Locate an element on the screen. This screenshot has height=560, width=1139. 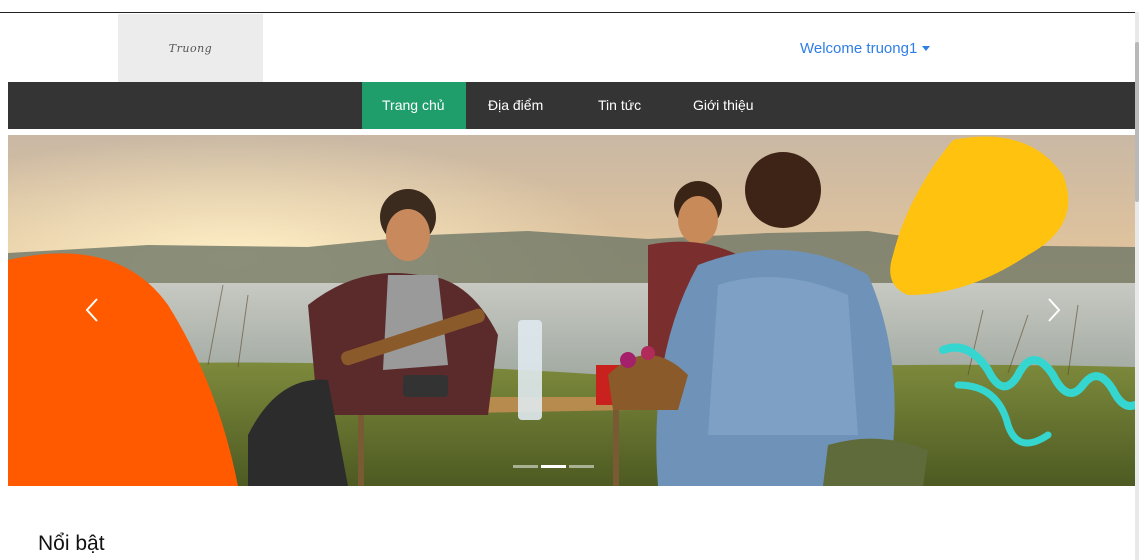
site-logo: Truong is located at coordinates (190, 48).